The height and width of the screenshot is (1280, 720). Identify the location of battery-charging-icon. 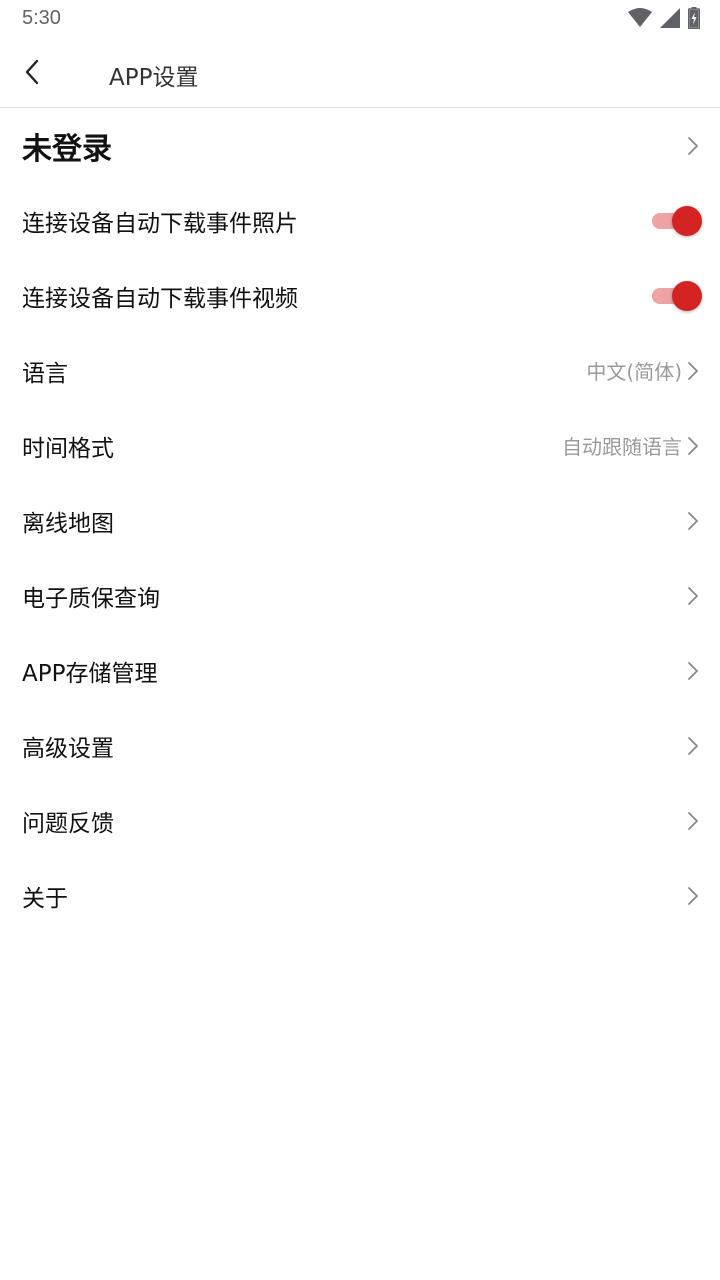
(694, 18).